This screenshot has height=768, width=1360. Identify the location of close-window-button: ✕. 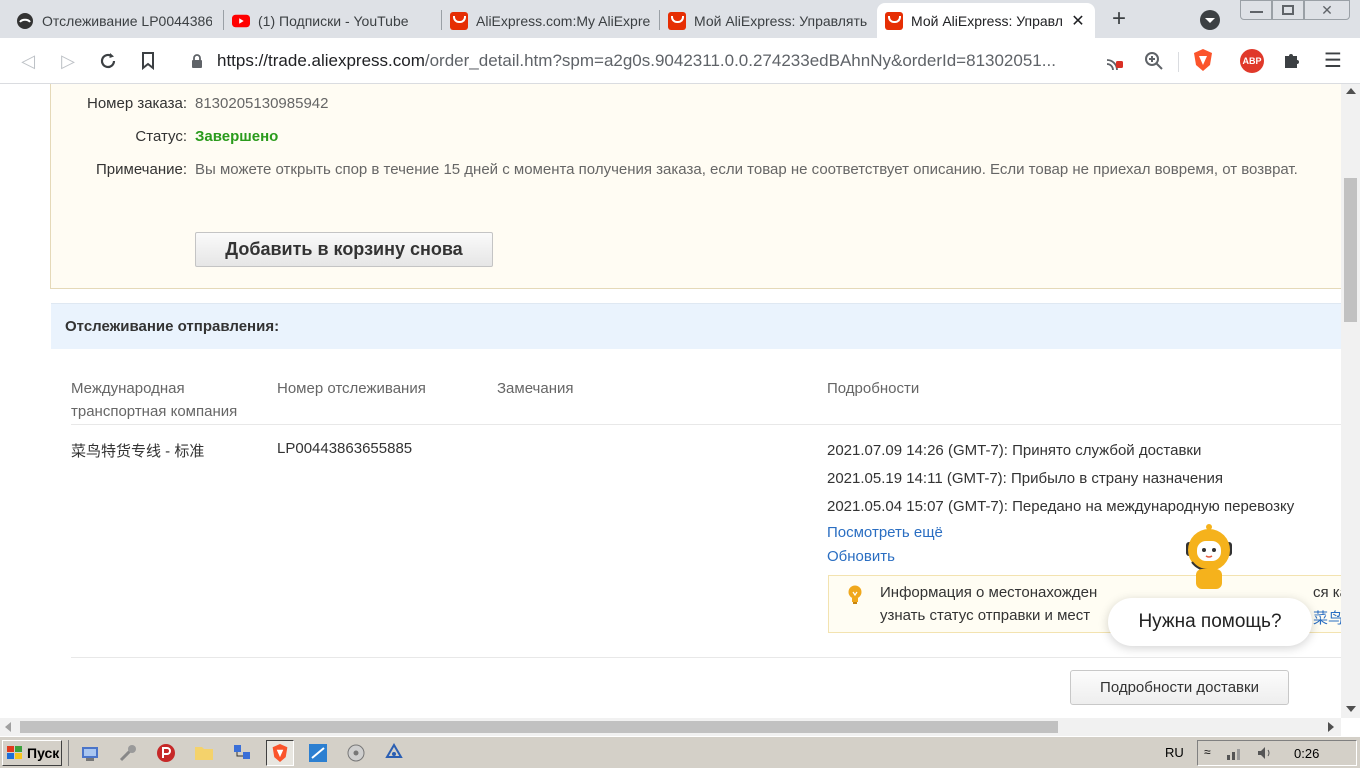
(1327, 10).